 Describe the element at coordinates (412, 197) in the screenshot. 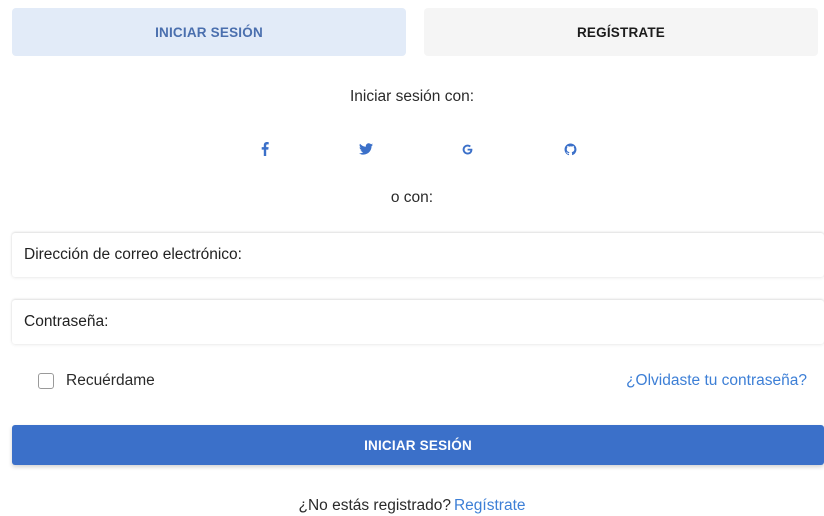

I see `alternative-login-label: o con:` at that location.